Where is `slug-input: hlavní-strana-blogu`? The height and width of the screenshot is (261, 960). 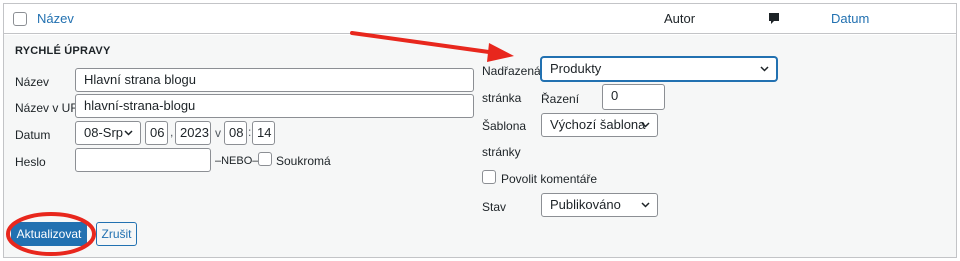
slug-input: hlavní-strana-blogu is located at coordinates (274, 106).